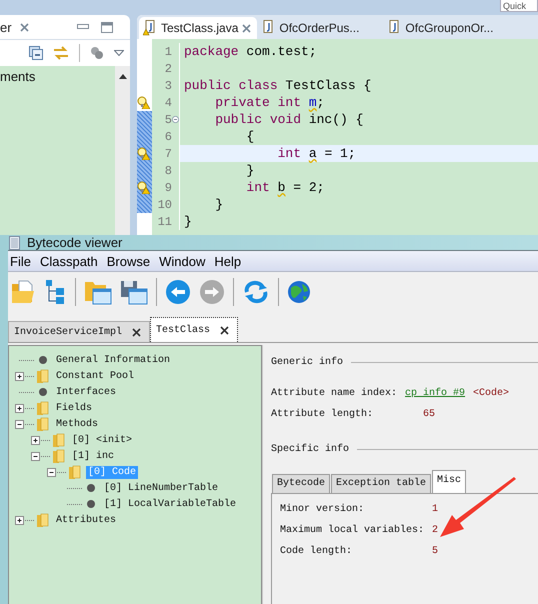  What do you see at coordinates (198, 28) in the screenshot?
I see `editor-tab: TestClass.java` at bounding box center [198, 28].